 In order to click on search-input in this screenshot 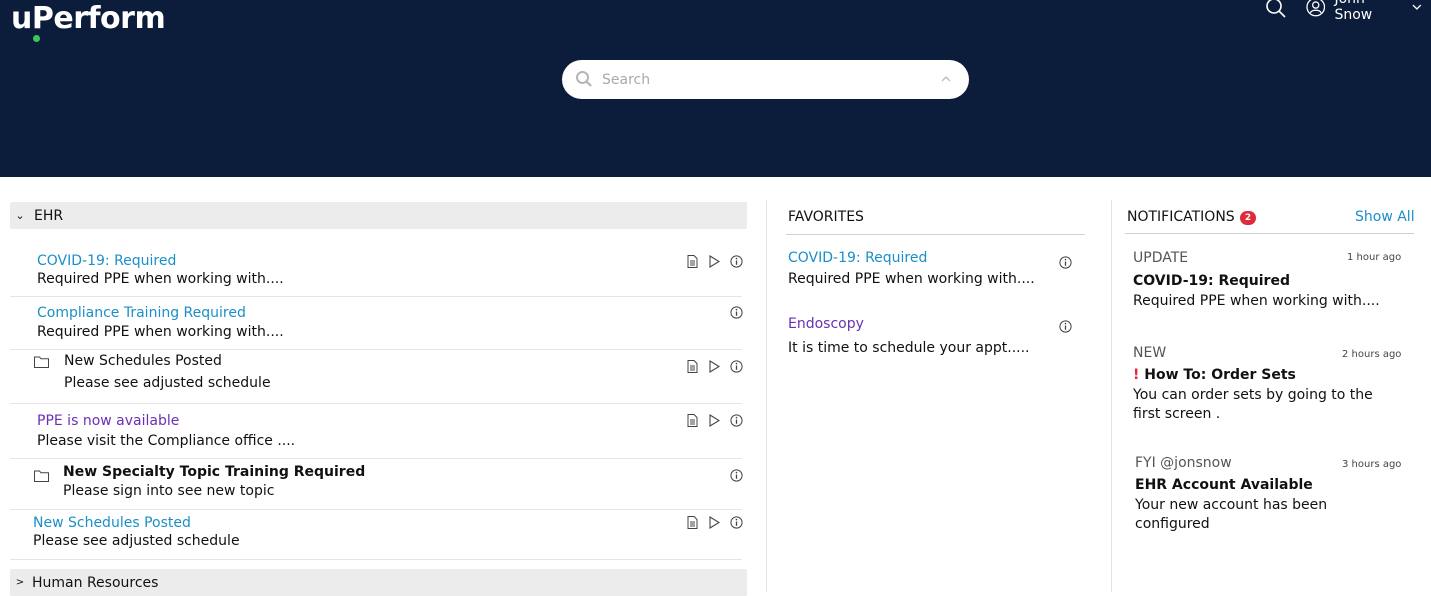, I will do `click(762, 80)`.